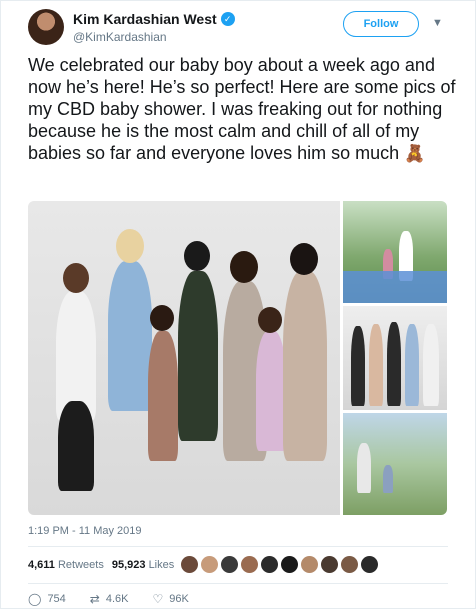  I want to click on timestamp: 1:19 PM - 11 May 2019, so click(85, 531).